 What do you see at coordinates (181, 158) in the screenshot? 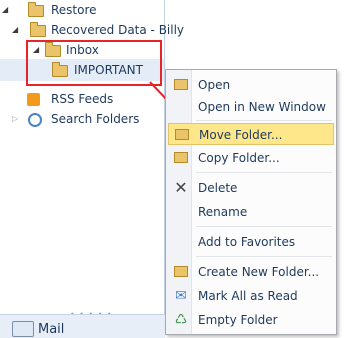
I see `copy-folder-icon` at bounding box center [181, 158].